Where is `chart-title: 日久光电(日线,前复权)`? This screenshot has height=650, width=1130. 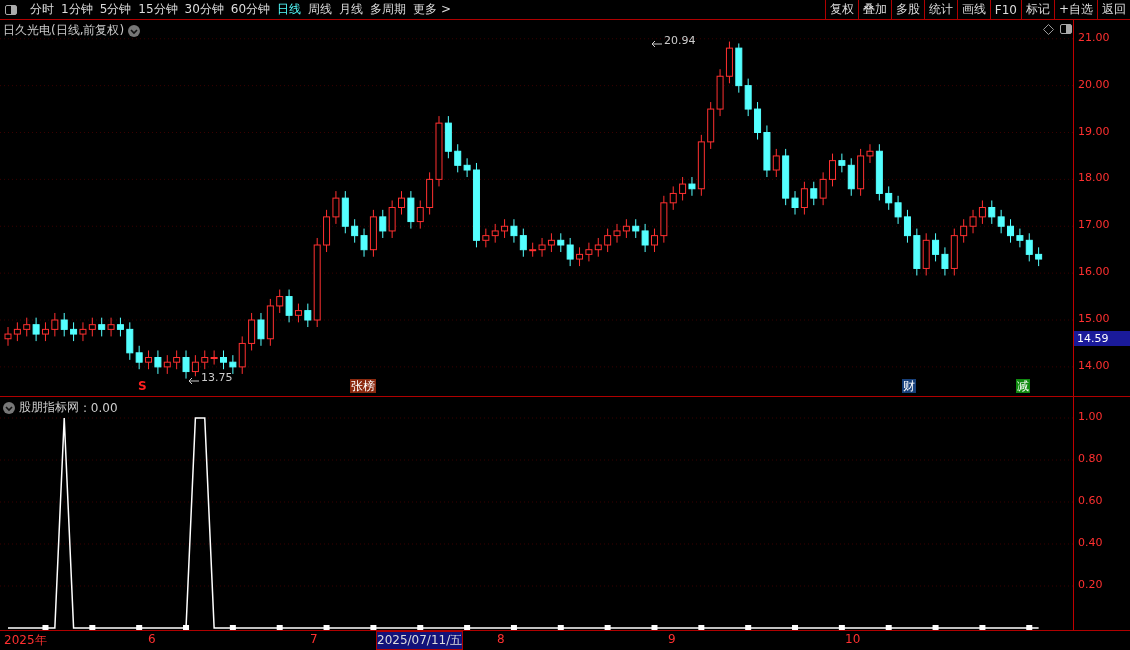 chart-title: 日久光电(日线,前复权) is located at coordinates (64, 30).